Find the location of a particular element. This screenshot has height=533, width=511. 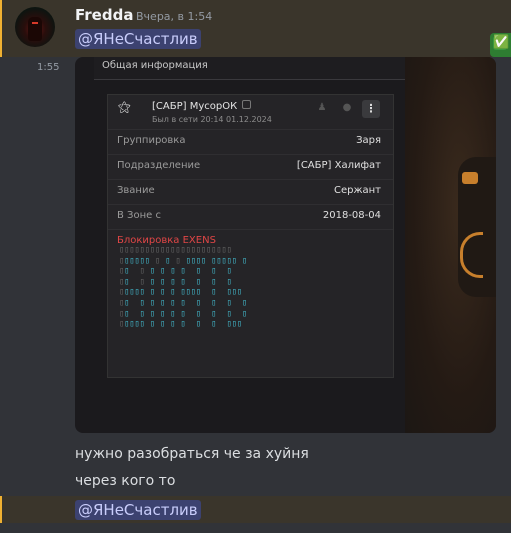

message-timestamp: Вчера, в 1:54 is located at coordinates (174, 16).